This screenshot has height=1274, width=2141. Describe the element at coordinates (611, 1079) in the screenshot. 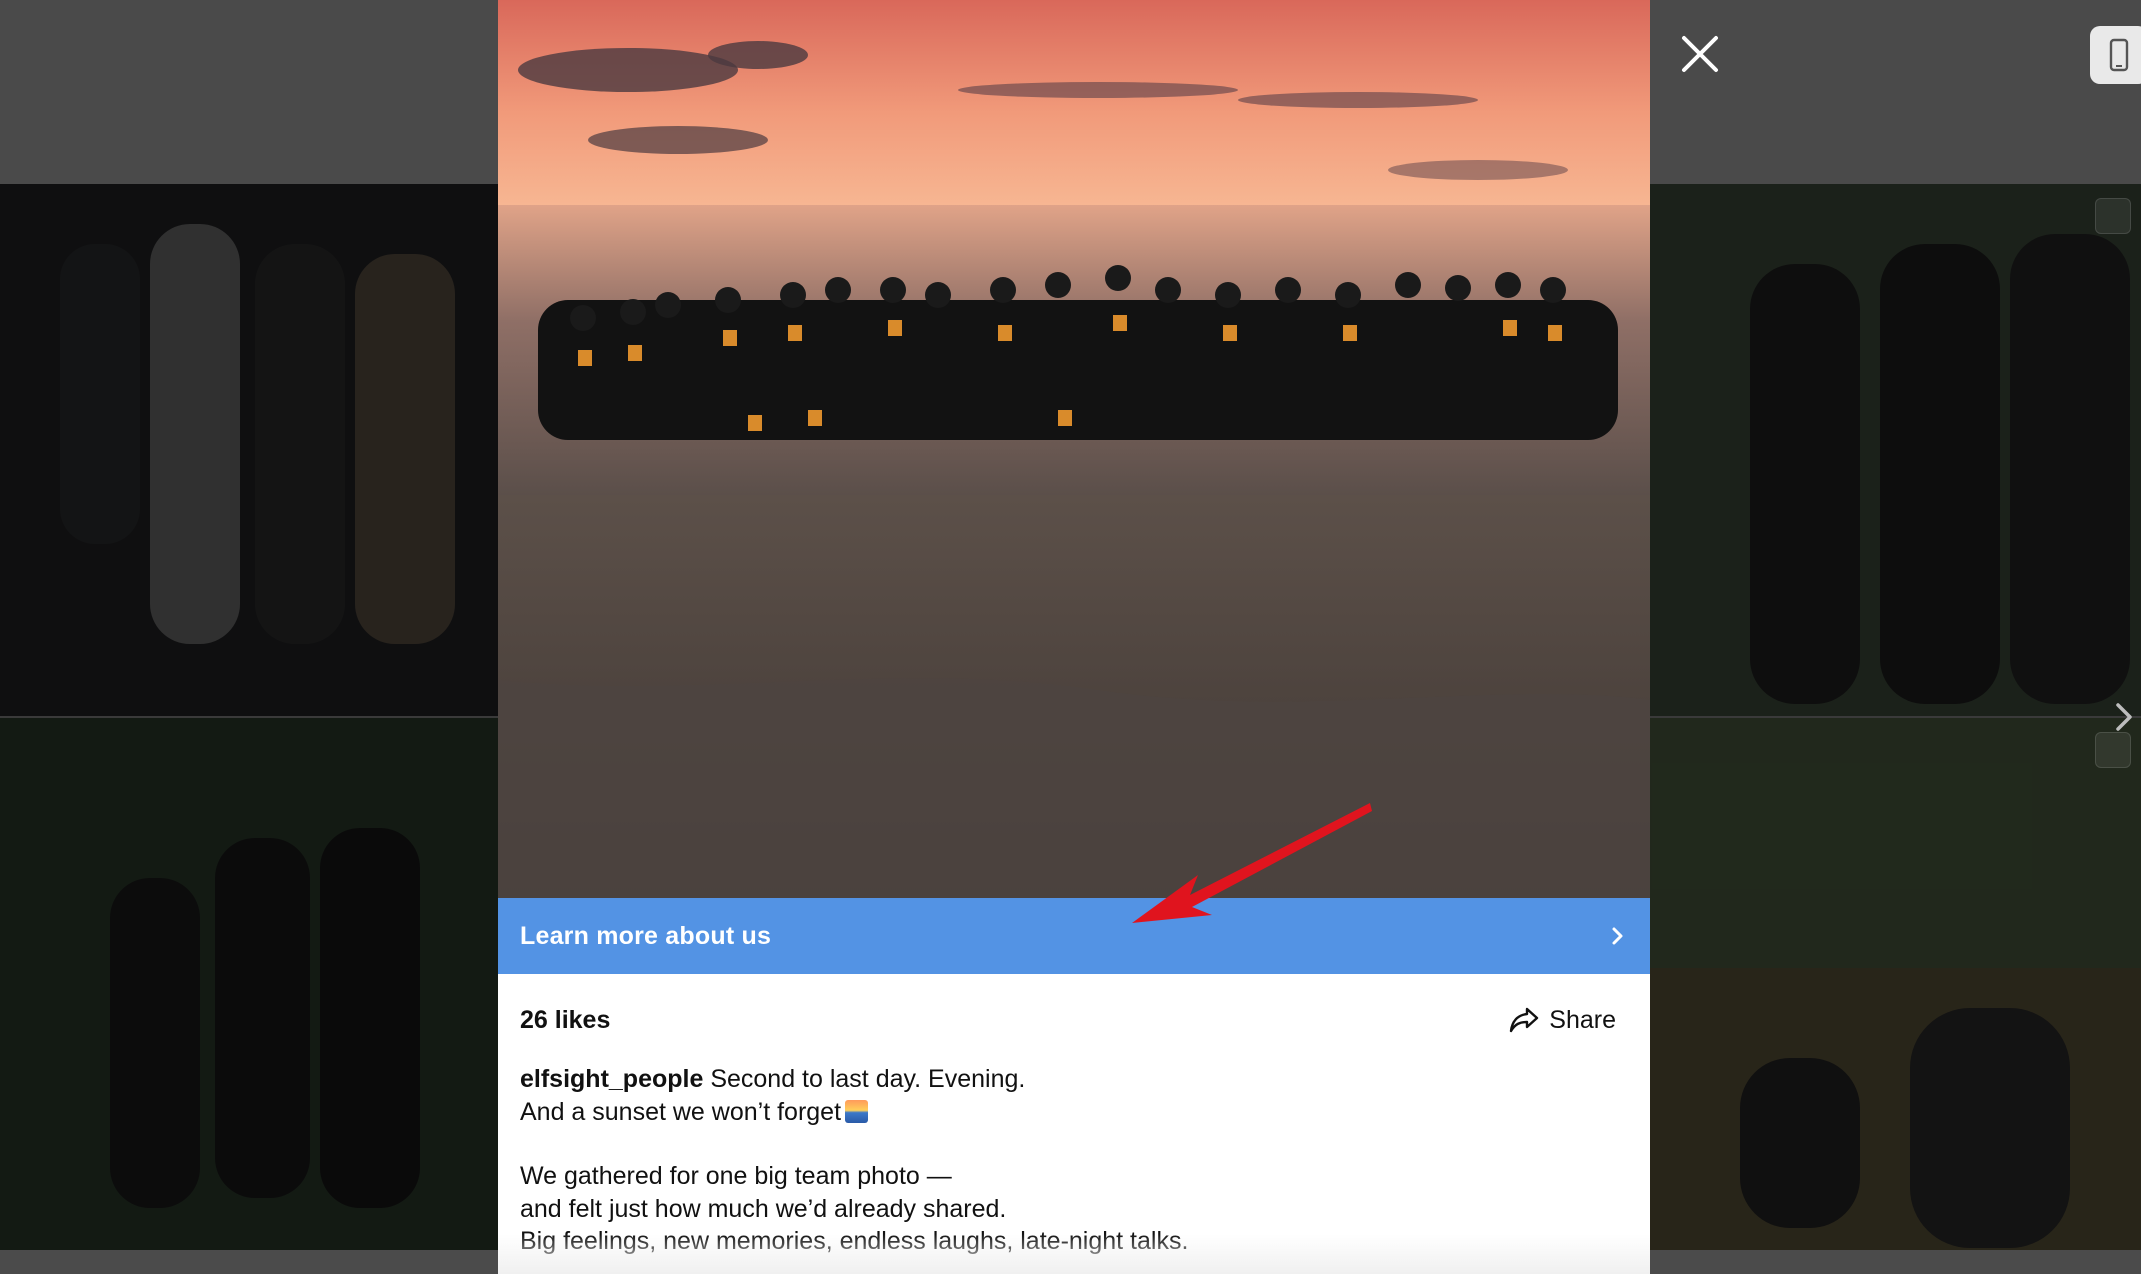

I see `caption-username: elfsight_people` at that location.